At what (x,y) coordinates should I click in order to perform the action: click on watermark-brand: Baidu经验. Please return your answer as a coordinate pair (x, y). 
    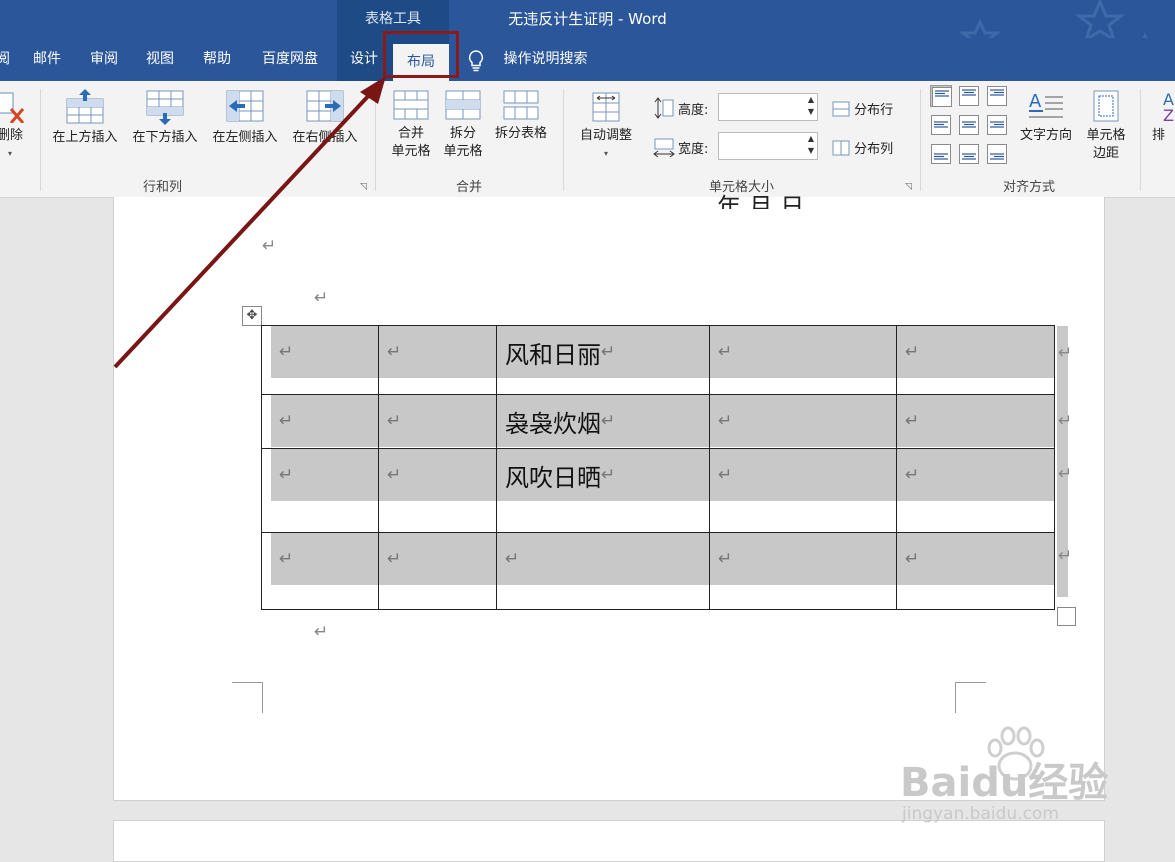
    Looking at the image, I should click on (1004, 783).